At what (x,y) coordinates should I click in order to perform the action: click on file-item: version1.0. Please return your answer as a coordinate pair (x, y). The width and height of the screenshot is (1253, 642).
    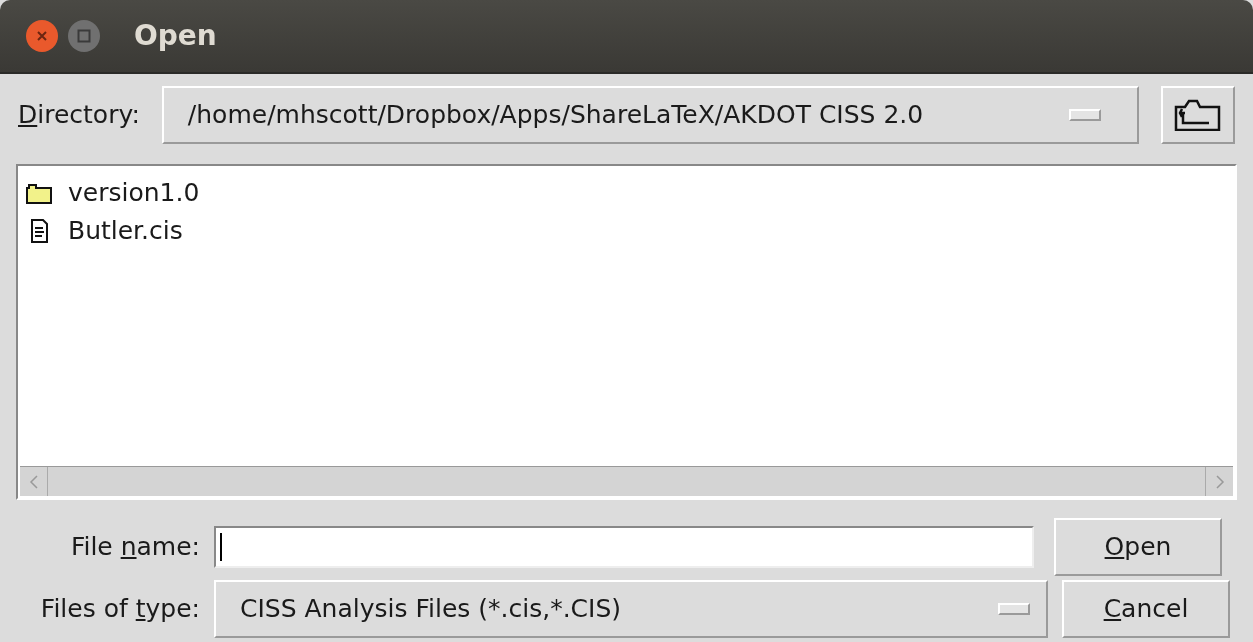
    Looking at the image, I should click on (117, 193).